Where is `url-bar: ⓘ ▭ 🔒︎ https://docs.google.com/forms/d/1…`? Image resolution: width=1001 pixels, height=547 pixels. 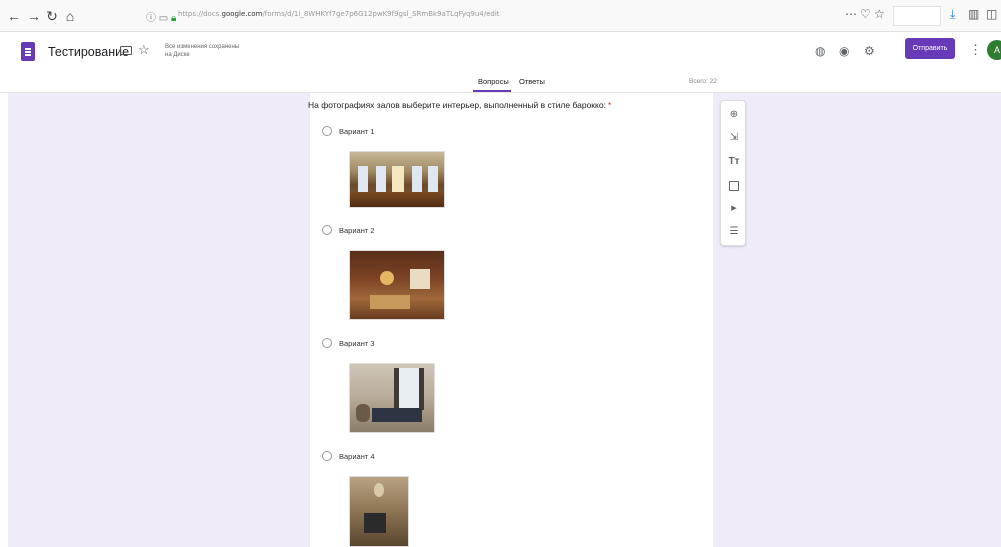 url-bar: ⓘ ▭ 🔒︎ https://docs.google.com/forms/d/1… is located at coordinates (520, 16).